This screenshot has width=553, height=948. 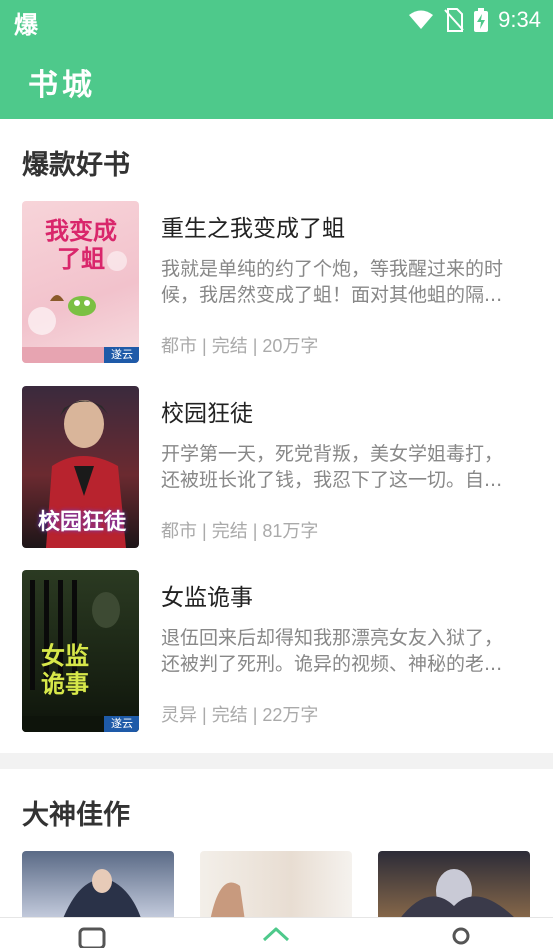 I want to click on book-meta: 都市 | 完结 | 81万字, so click(x=239, y=530).